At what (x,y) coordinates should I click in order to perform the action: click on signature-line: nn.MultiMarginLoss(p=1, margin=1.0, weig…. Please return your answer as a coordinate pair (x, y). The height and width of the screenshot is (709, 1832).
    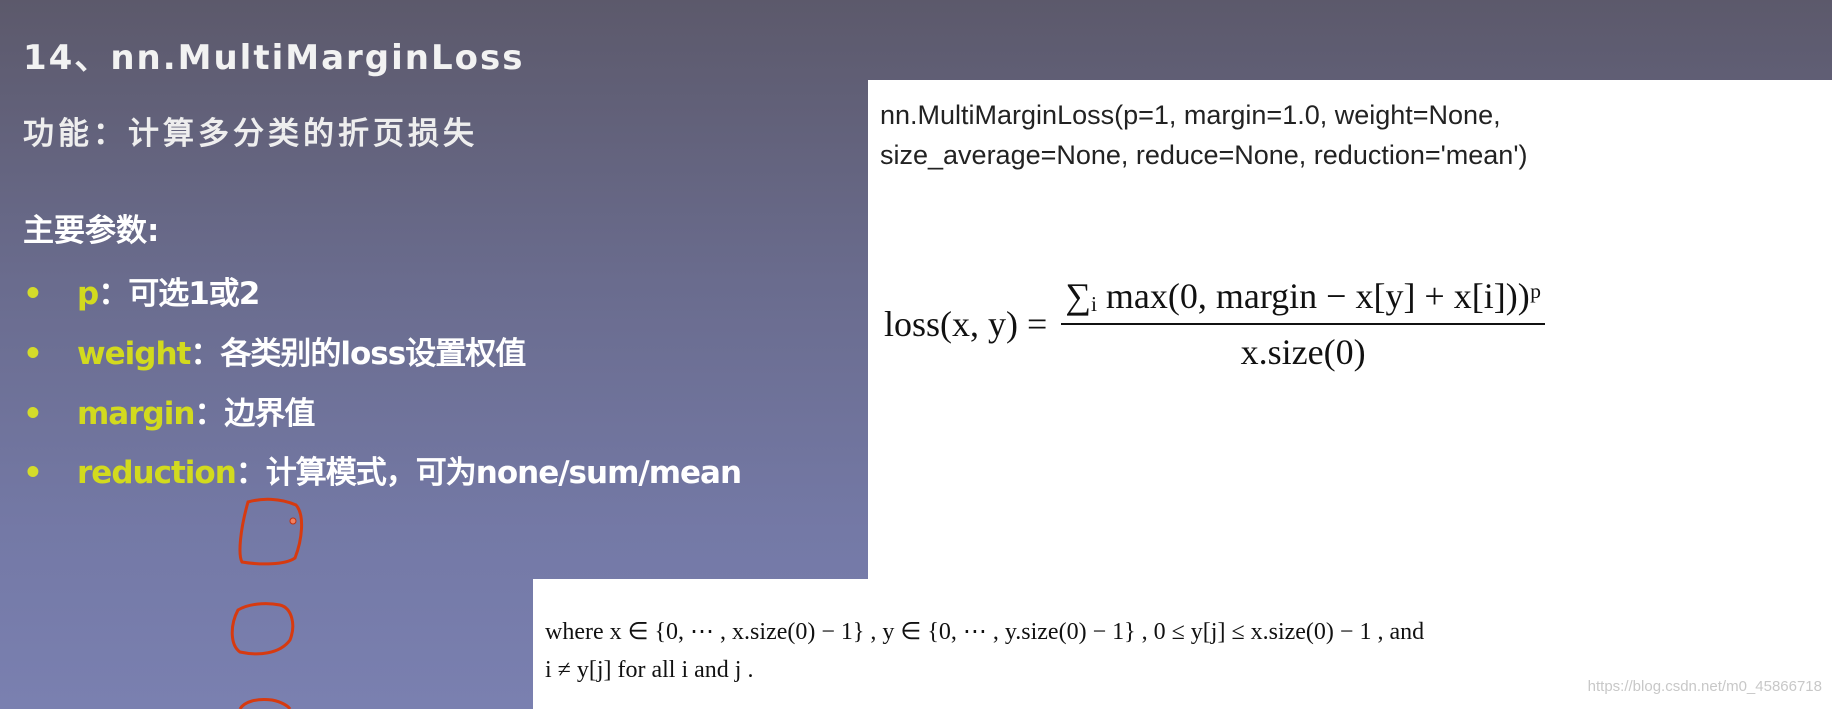
    Looking at the image, I should click on (1190, 115).